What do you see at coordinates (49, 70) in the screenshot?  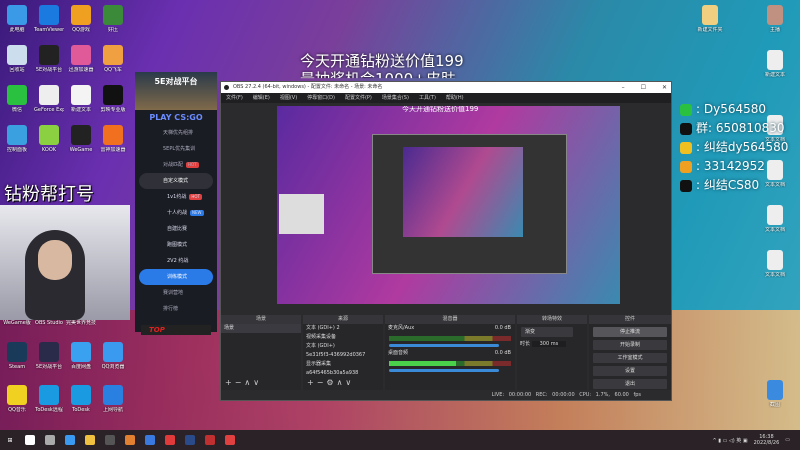 I see `desktop-icon-label: 5E对战平台` at bounding box center [49, 70].